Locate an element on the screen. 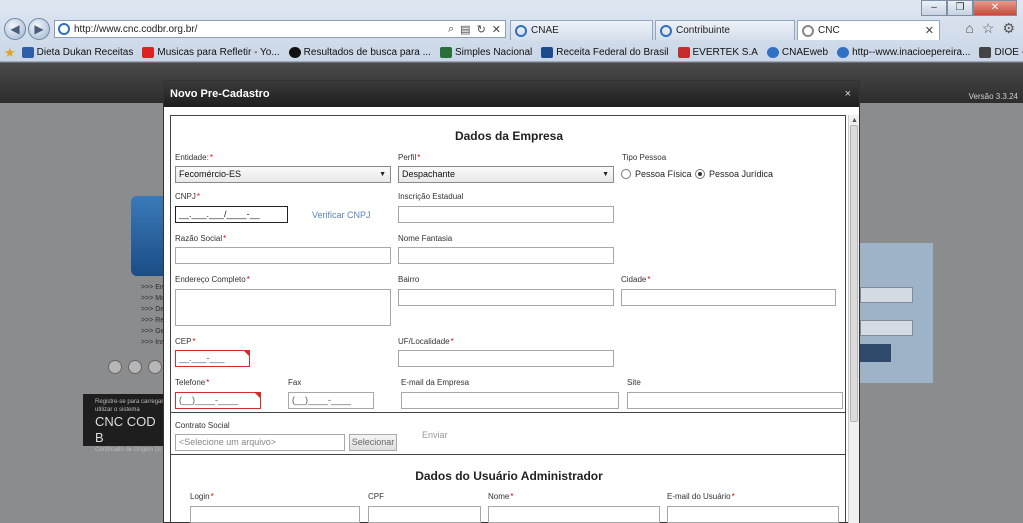 The image size is (1023, 523). language-flags is located at coordinates (135, 367).